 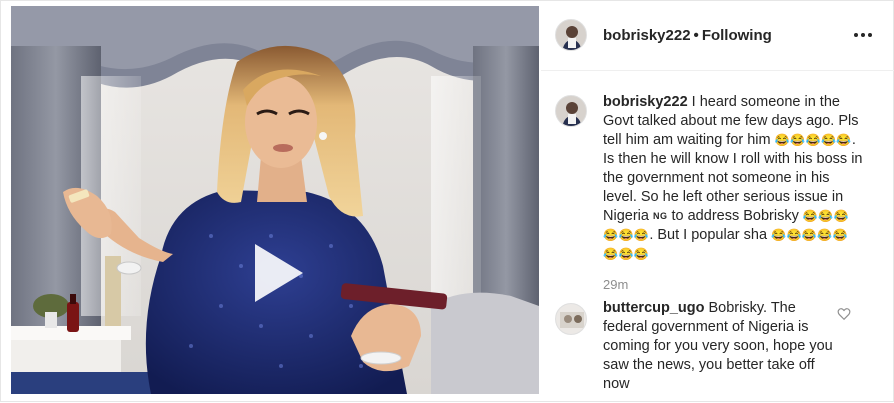 I want to click on caption-emoji-run-1: 😂😂😂😂😂, so click(x=813, y=140).